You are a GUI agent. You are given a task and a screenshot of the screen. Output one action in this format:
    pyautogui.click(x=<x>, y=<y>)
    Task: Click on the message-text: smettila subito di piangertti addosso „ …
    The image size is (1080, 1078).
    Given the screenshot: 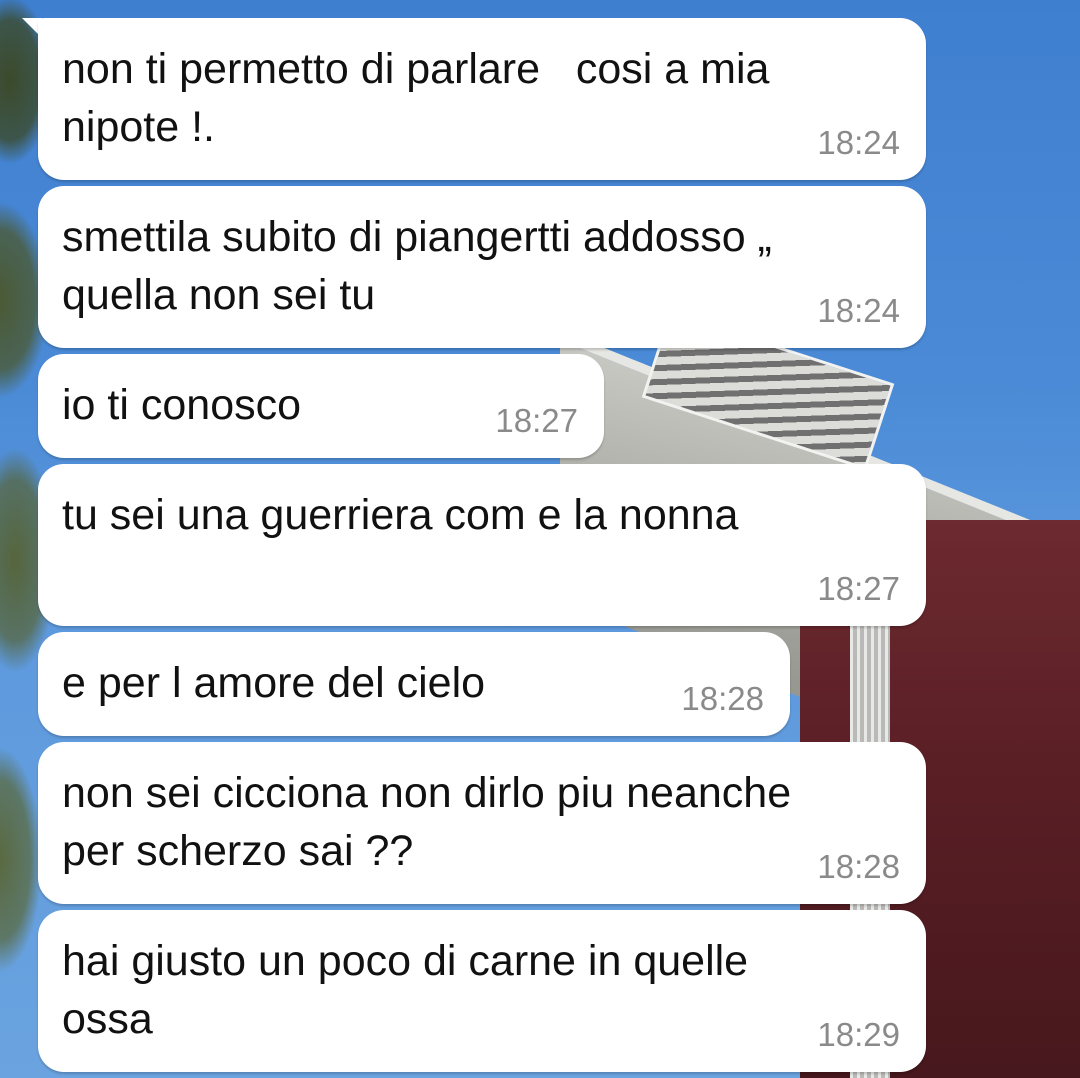 What is the action you would take?
    pyautogui.click(x=417, y=266)
    